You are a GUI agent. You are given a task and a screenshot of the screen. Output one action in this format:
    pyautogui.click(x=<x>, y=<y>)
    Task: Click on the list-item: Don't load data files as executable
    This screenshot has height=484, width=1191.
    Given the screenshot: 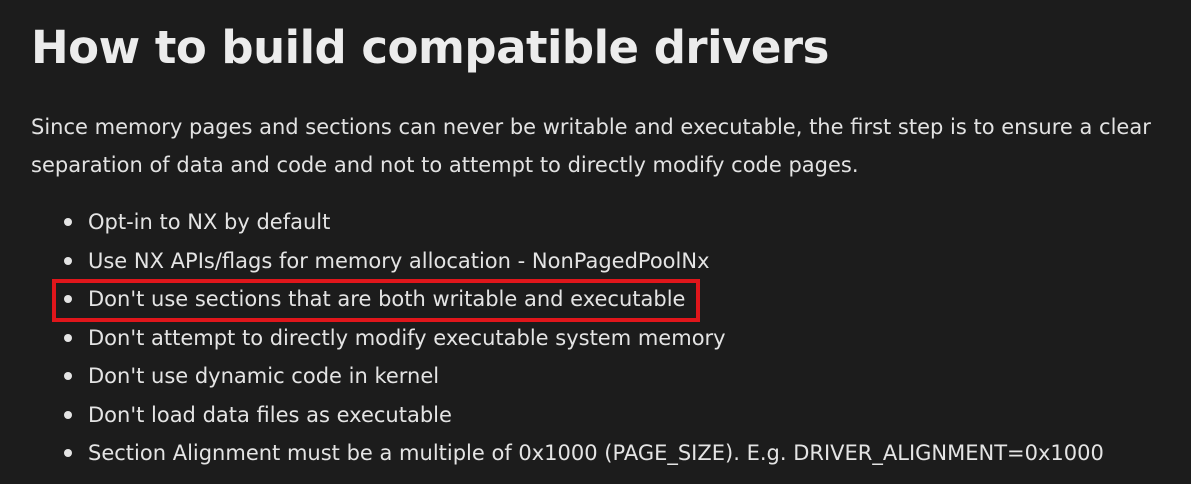 What is the action you would take?
    pyautogui.click(x=567, y=415)
    